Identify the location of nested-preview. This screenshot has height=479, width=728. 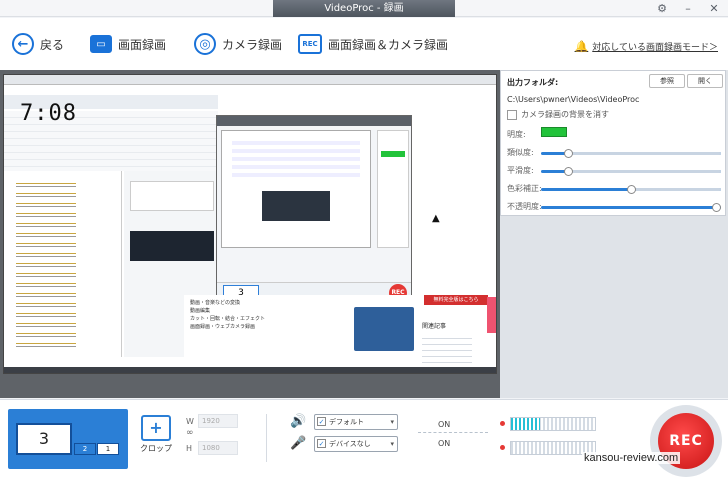
(296, 189).